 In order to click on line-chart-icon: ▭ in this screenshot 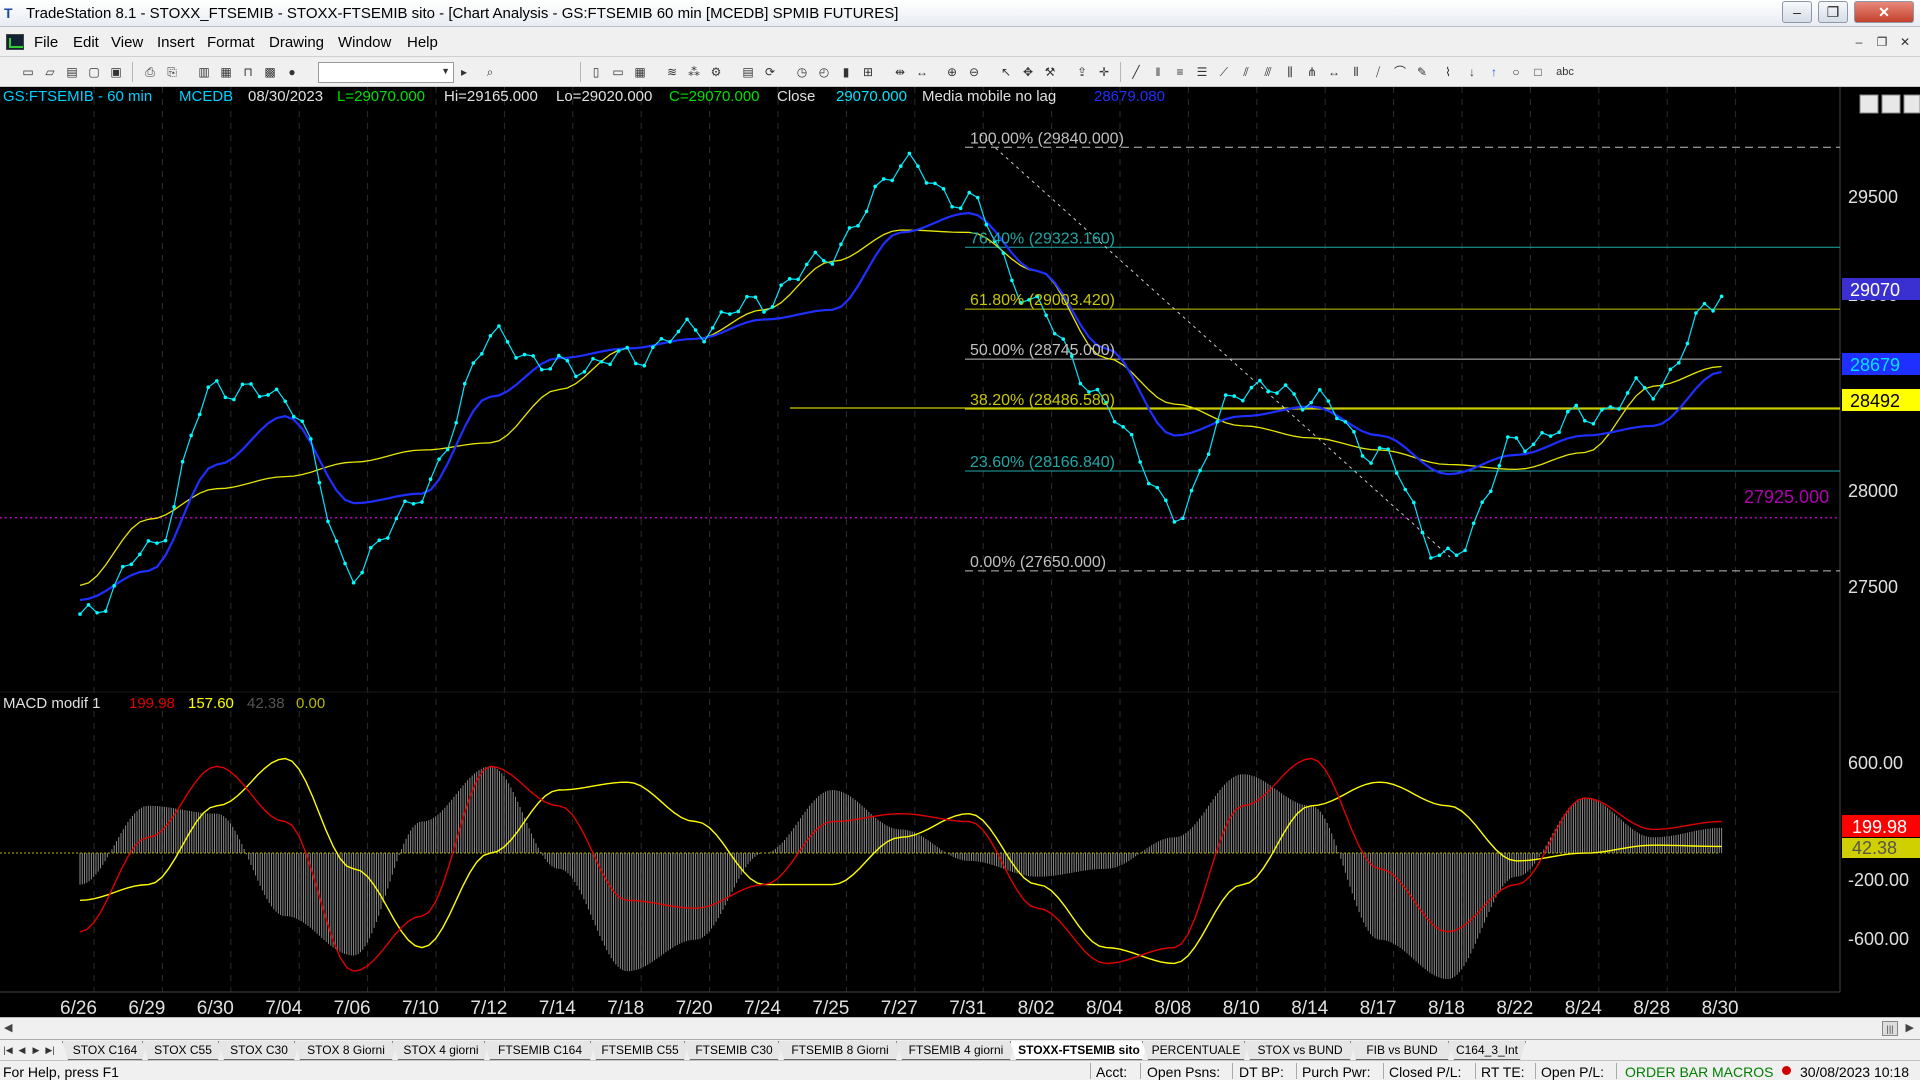, I will do `click(618, 72)`.